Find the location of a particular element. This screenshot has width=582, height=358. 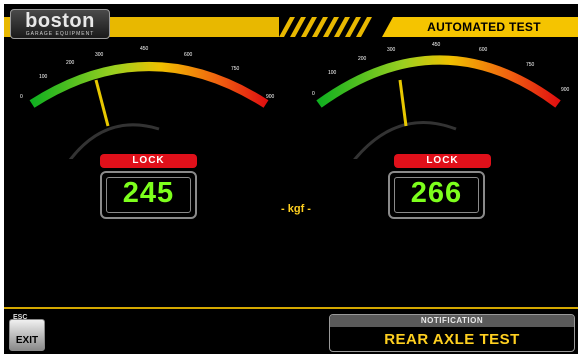

left-lock-badge: LOCK is located at coordinates (148, 161).